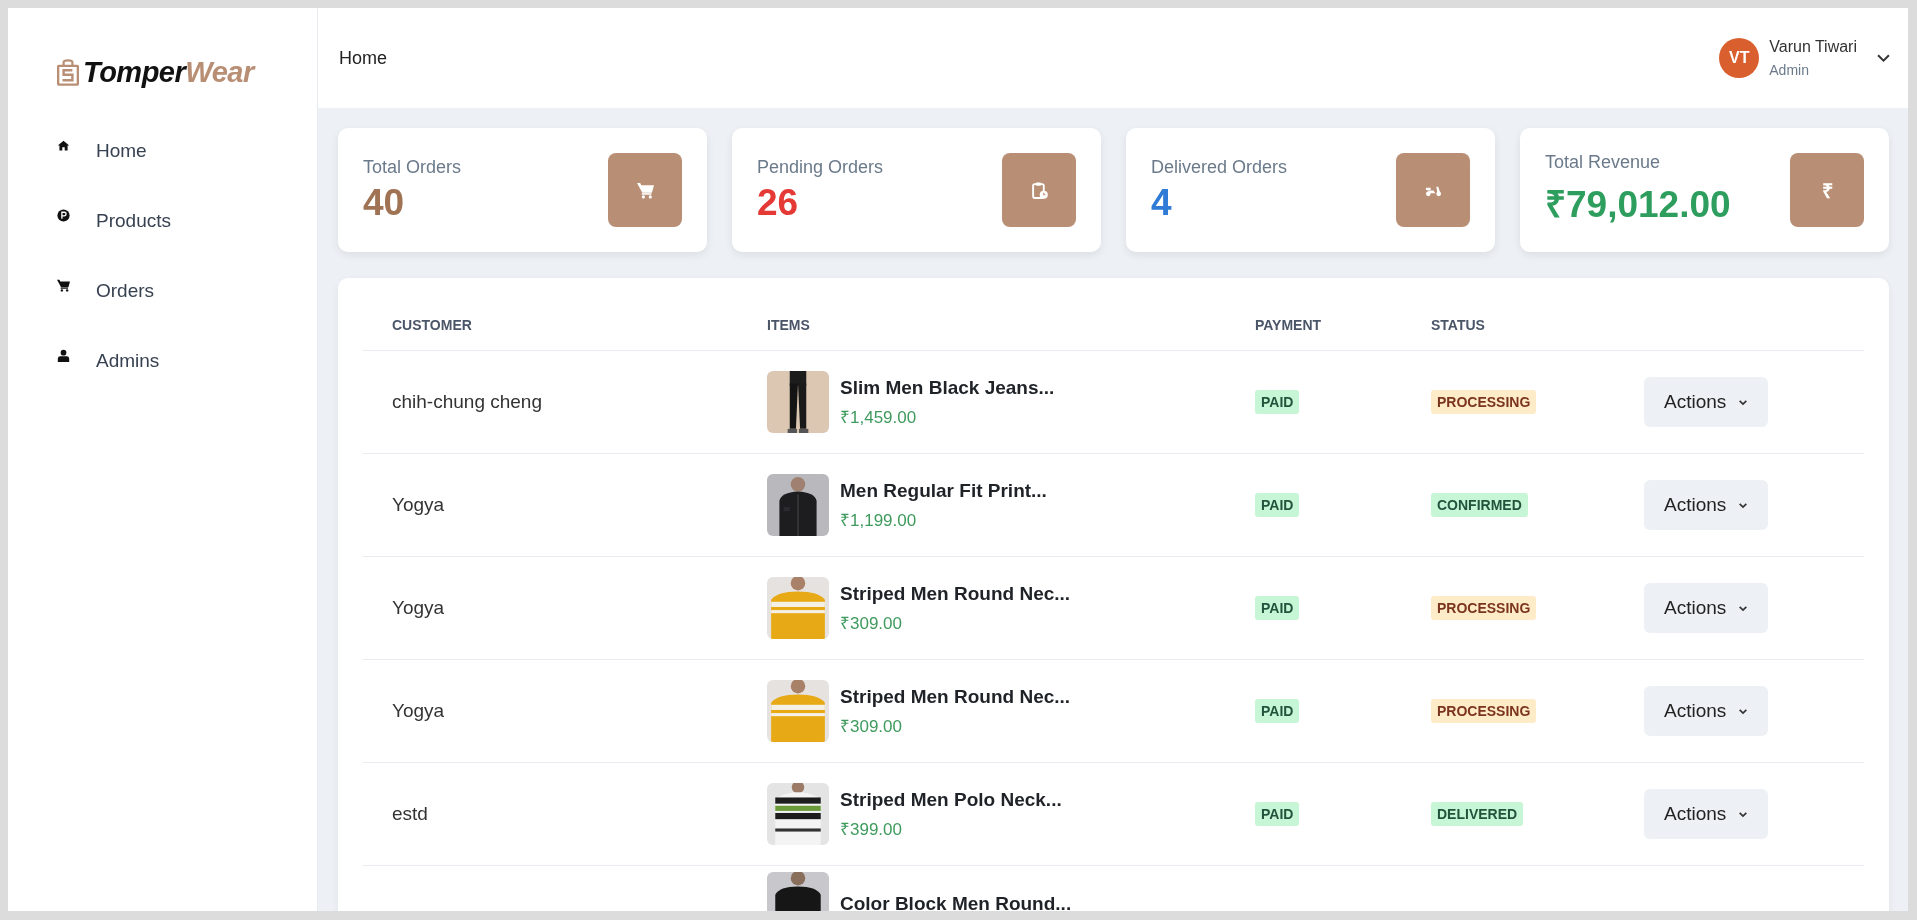 Image resolution: width=1917 pixels, height=920 pixels. Describe the element at coordinates (879, 520) in the screenshot. I see `product-price: ₹1,199.00` at that location.